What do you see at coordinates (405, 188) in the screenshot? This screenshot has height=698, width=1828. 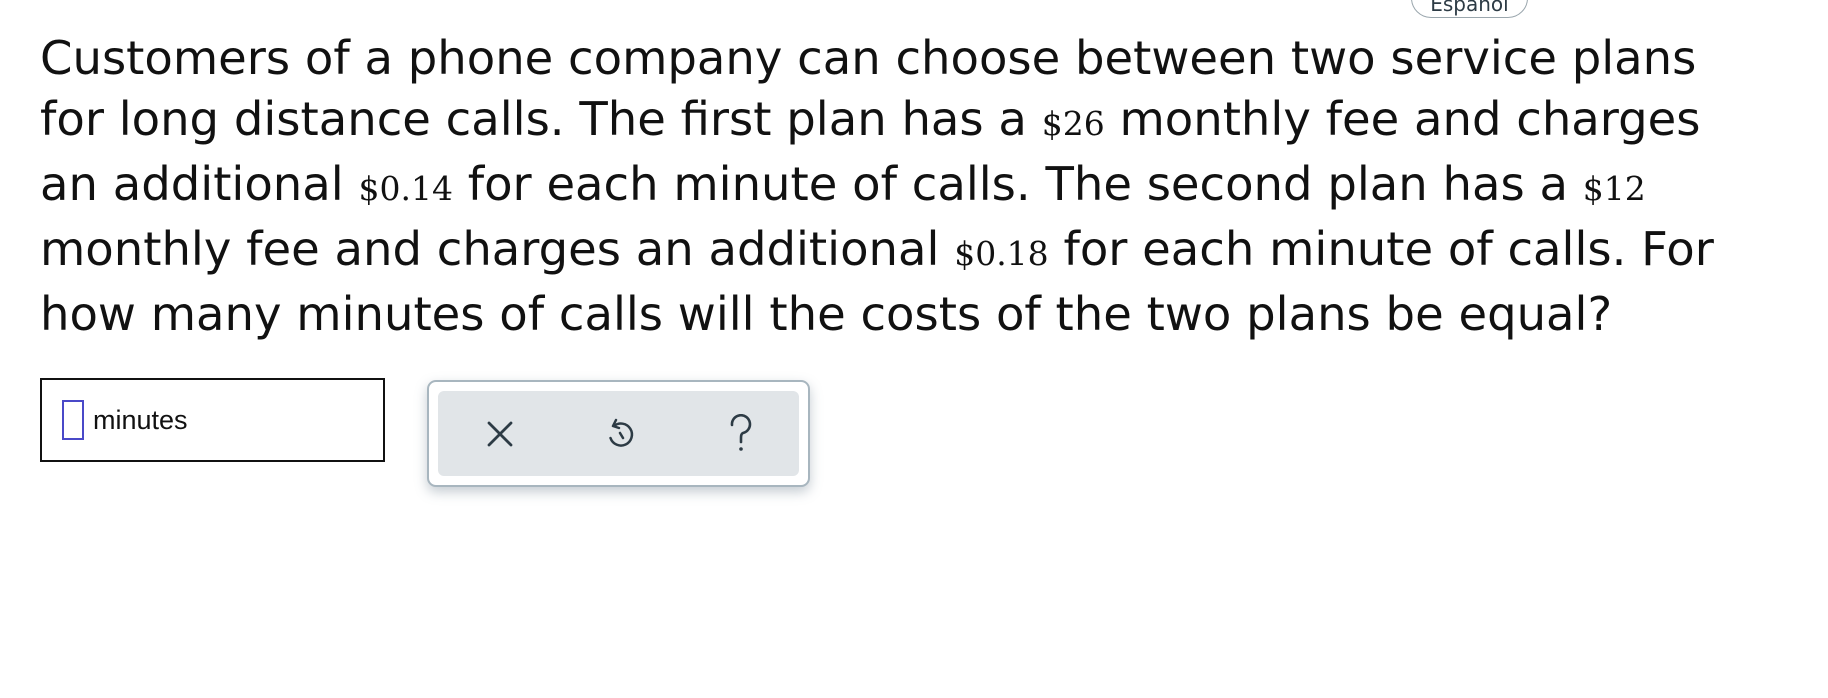 I see `first-plan-rate: $0.14` at bounding box center [405, 188].